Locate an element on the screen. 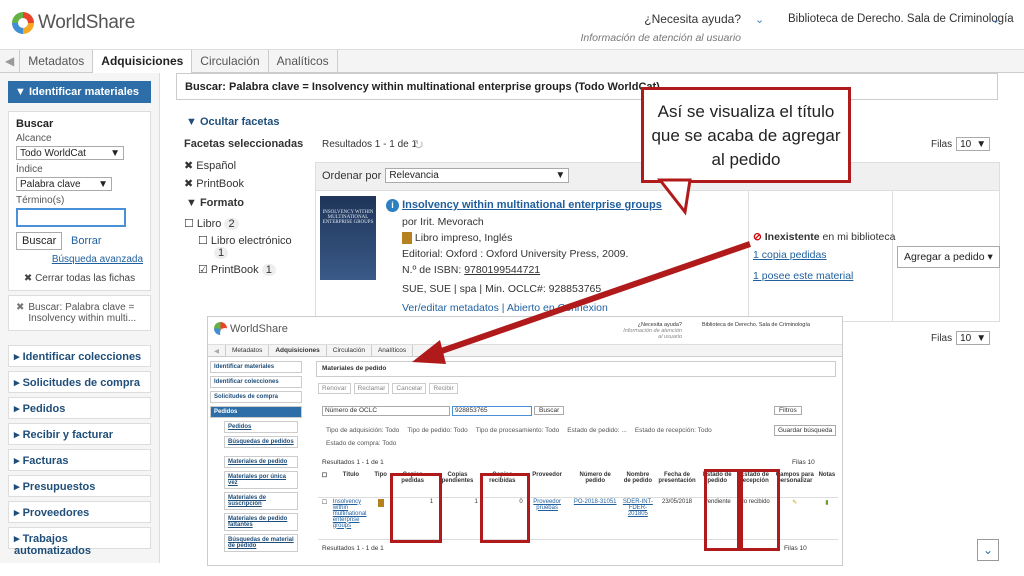 The height and width of the screenshot is (576, 1024). annotation-arrow is located at coordinates (581, 271).